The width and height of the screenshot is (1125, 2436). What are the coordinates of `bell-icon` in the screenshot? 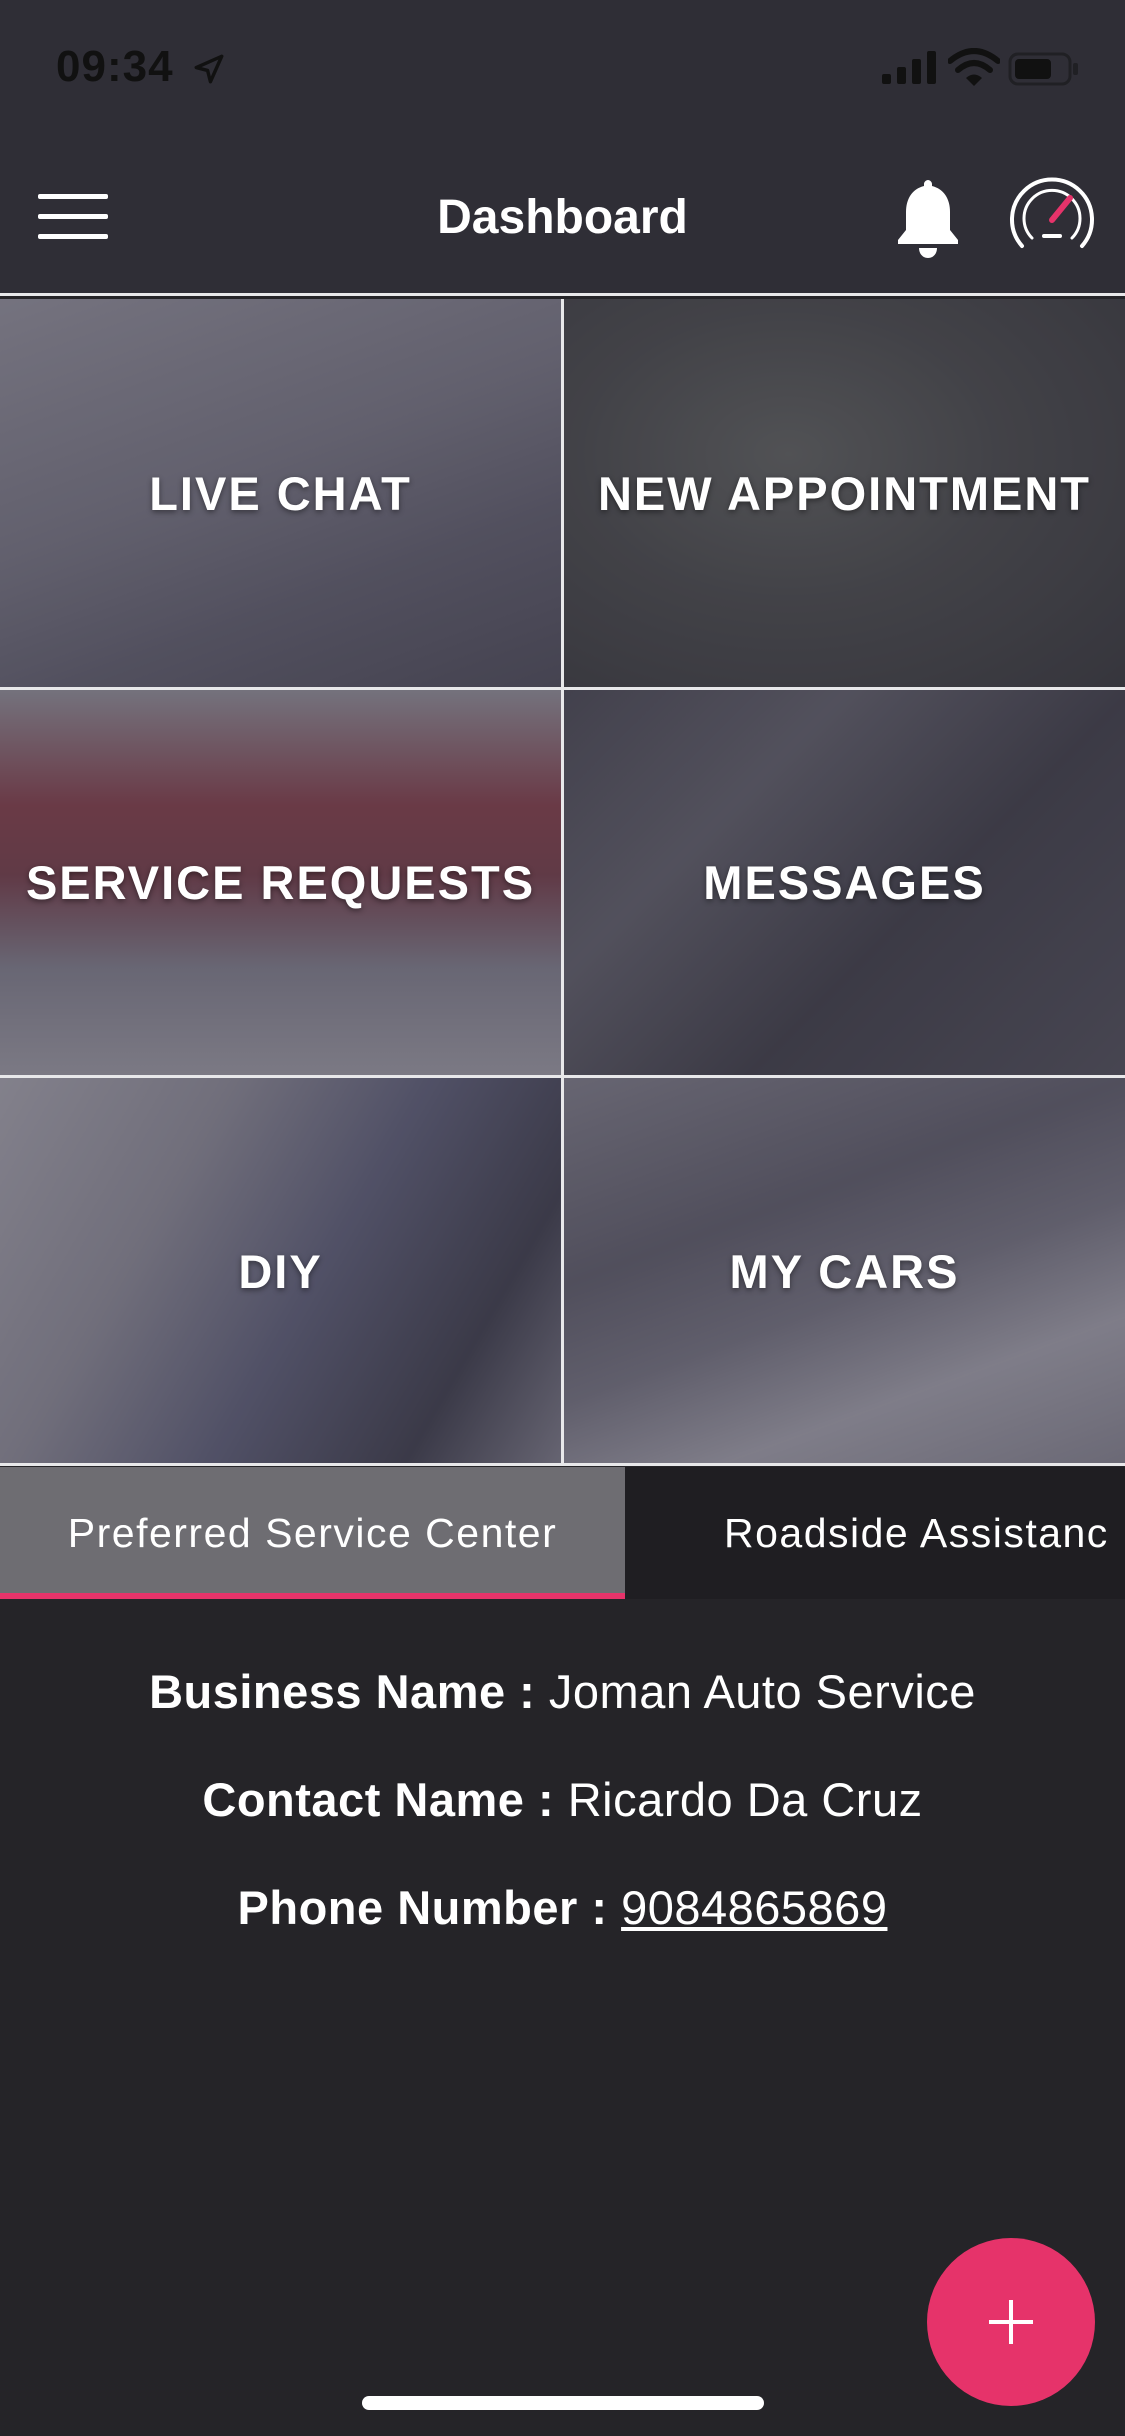 It's located at (928, 219).